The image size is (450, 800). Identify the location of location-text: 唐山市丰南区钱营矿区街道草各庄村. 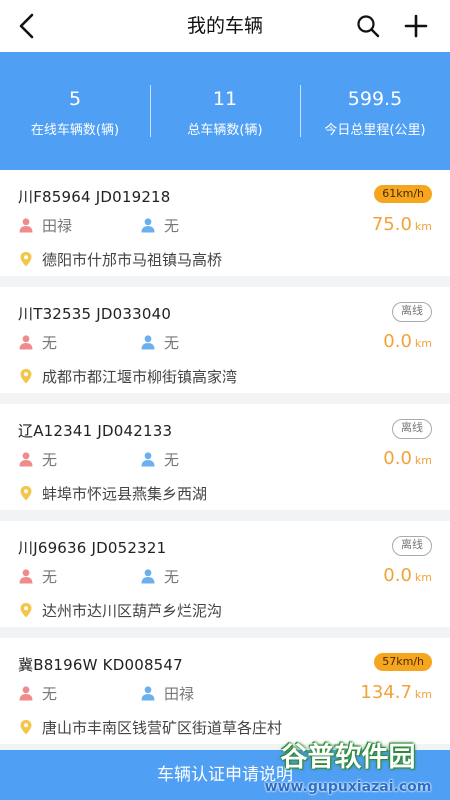
(162, 728).